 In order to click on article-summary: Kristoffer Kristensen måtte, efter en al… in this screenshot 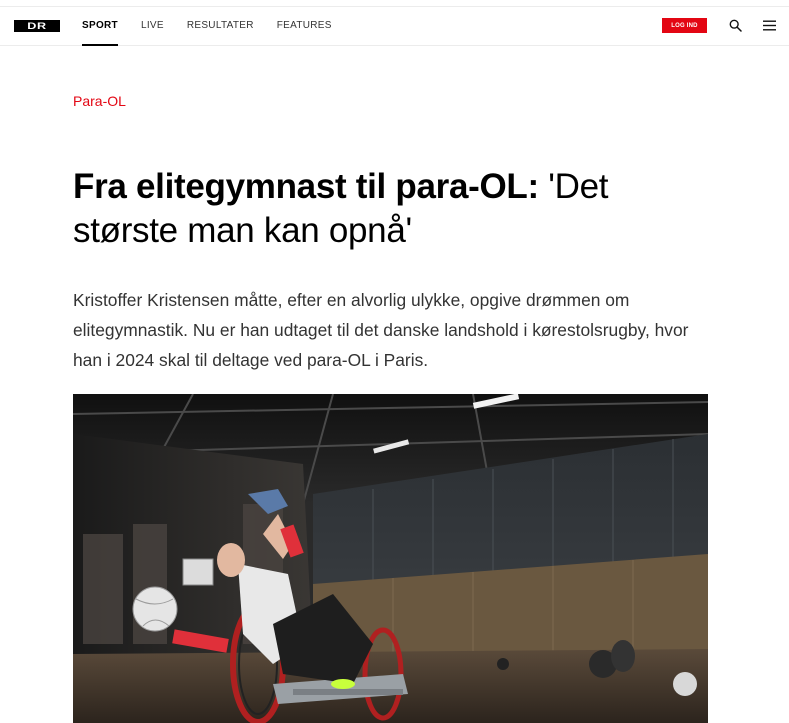, I will do `click(381, 330)`.